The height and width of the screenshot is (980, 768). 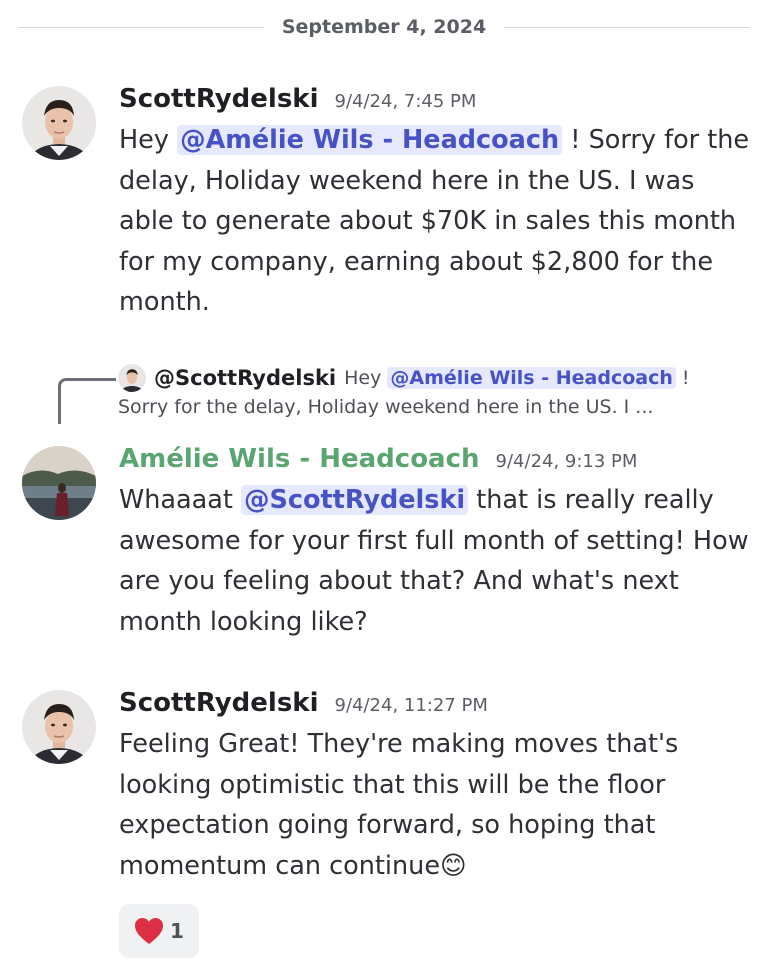 I want to click on reply-author: @ScottRydelski, so click(x=245, y=378).